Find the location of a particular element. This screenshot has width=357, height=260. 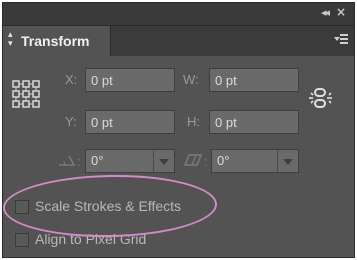

rotate-colon: : is located at coordinates (79, 161).